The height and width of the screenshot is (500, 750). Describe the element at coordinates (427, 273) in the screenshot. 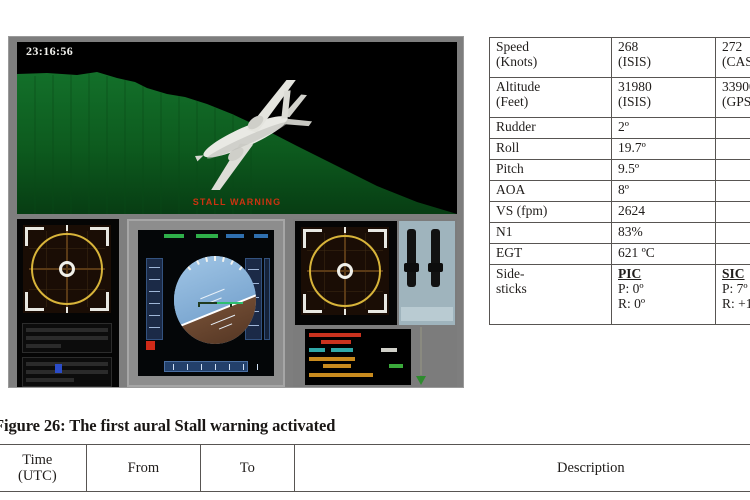

I see `thrust-lever-quadrant` at that location.